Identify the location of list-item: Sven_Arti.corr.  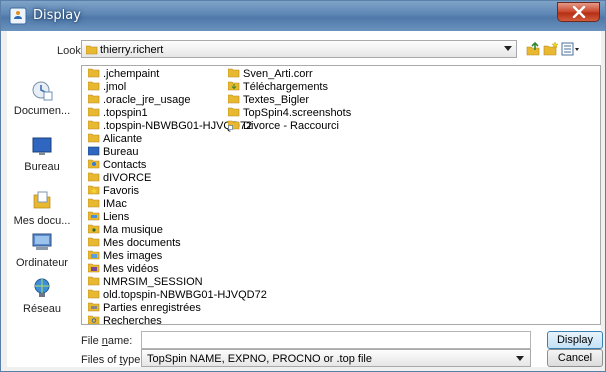
(289, 74).